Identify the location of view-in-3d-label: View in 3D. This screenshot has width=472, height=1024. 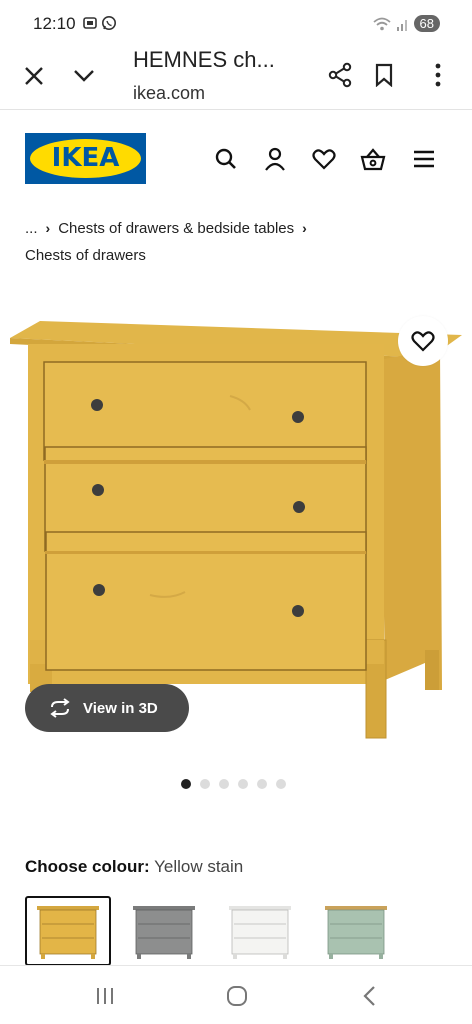
(120, 708).